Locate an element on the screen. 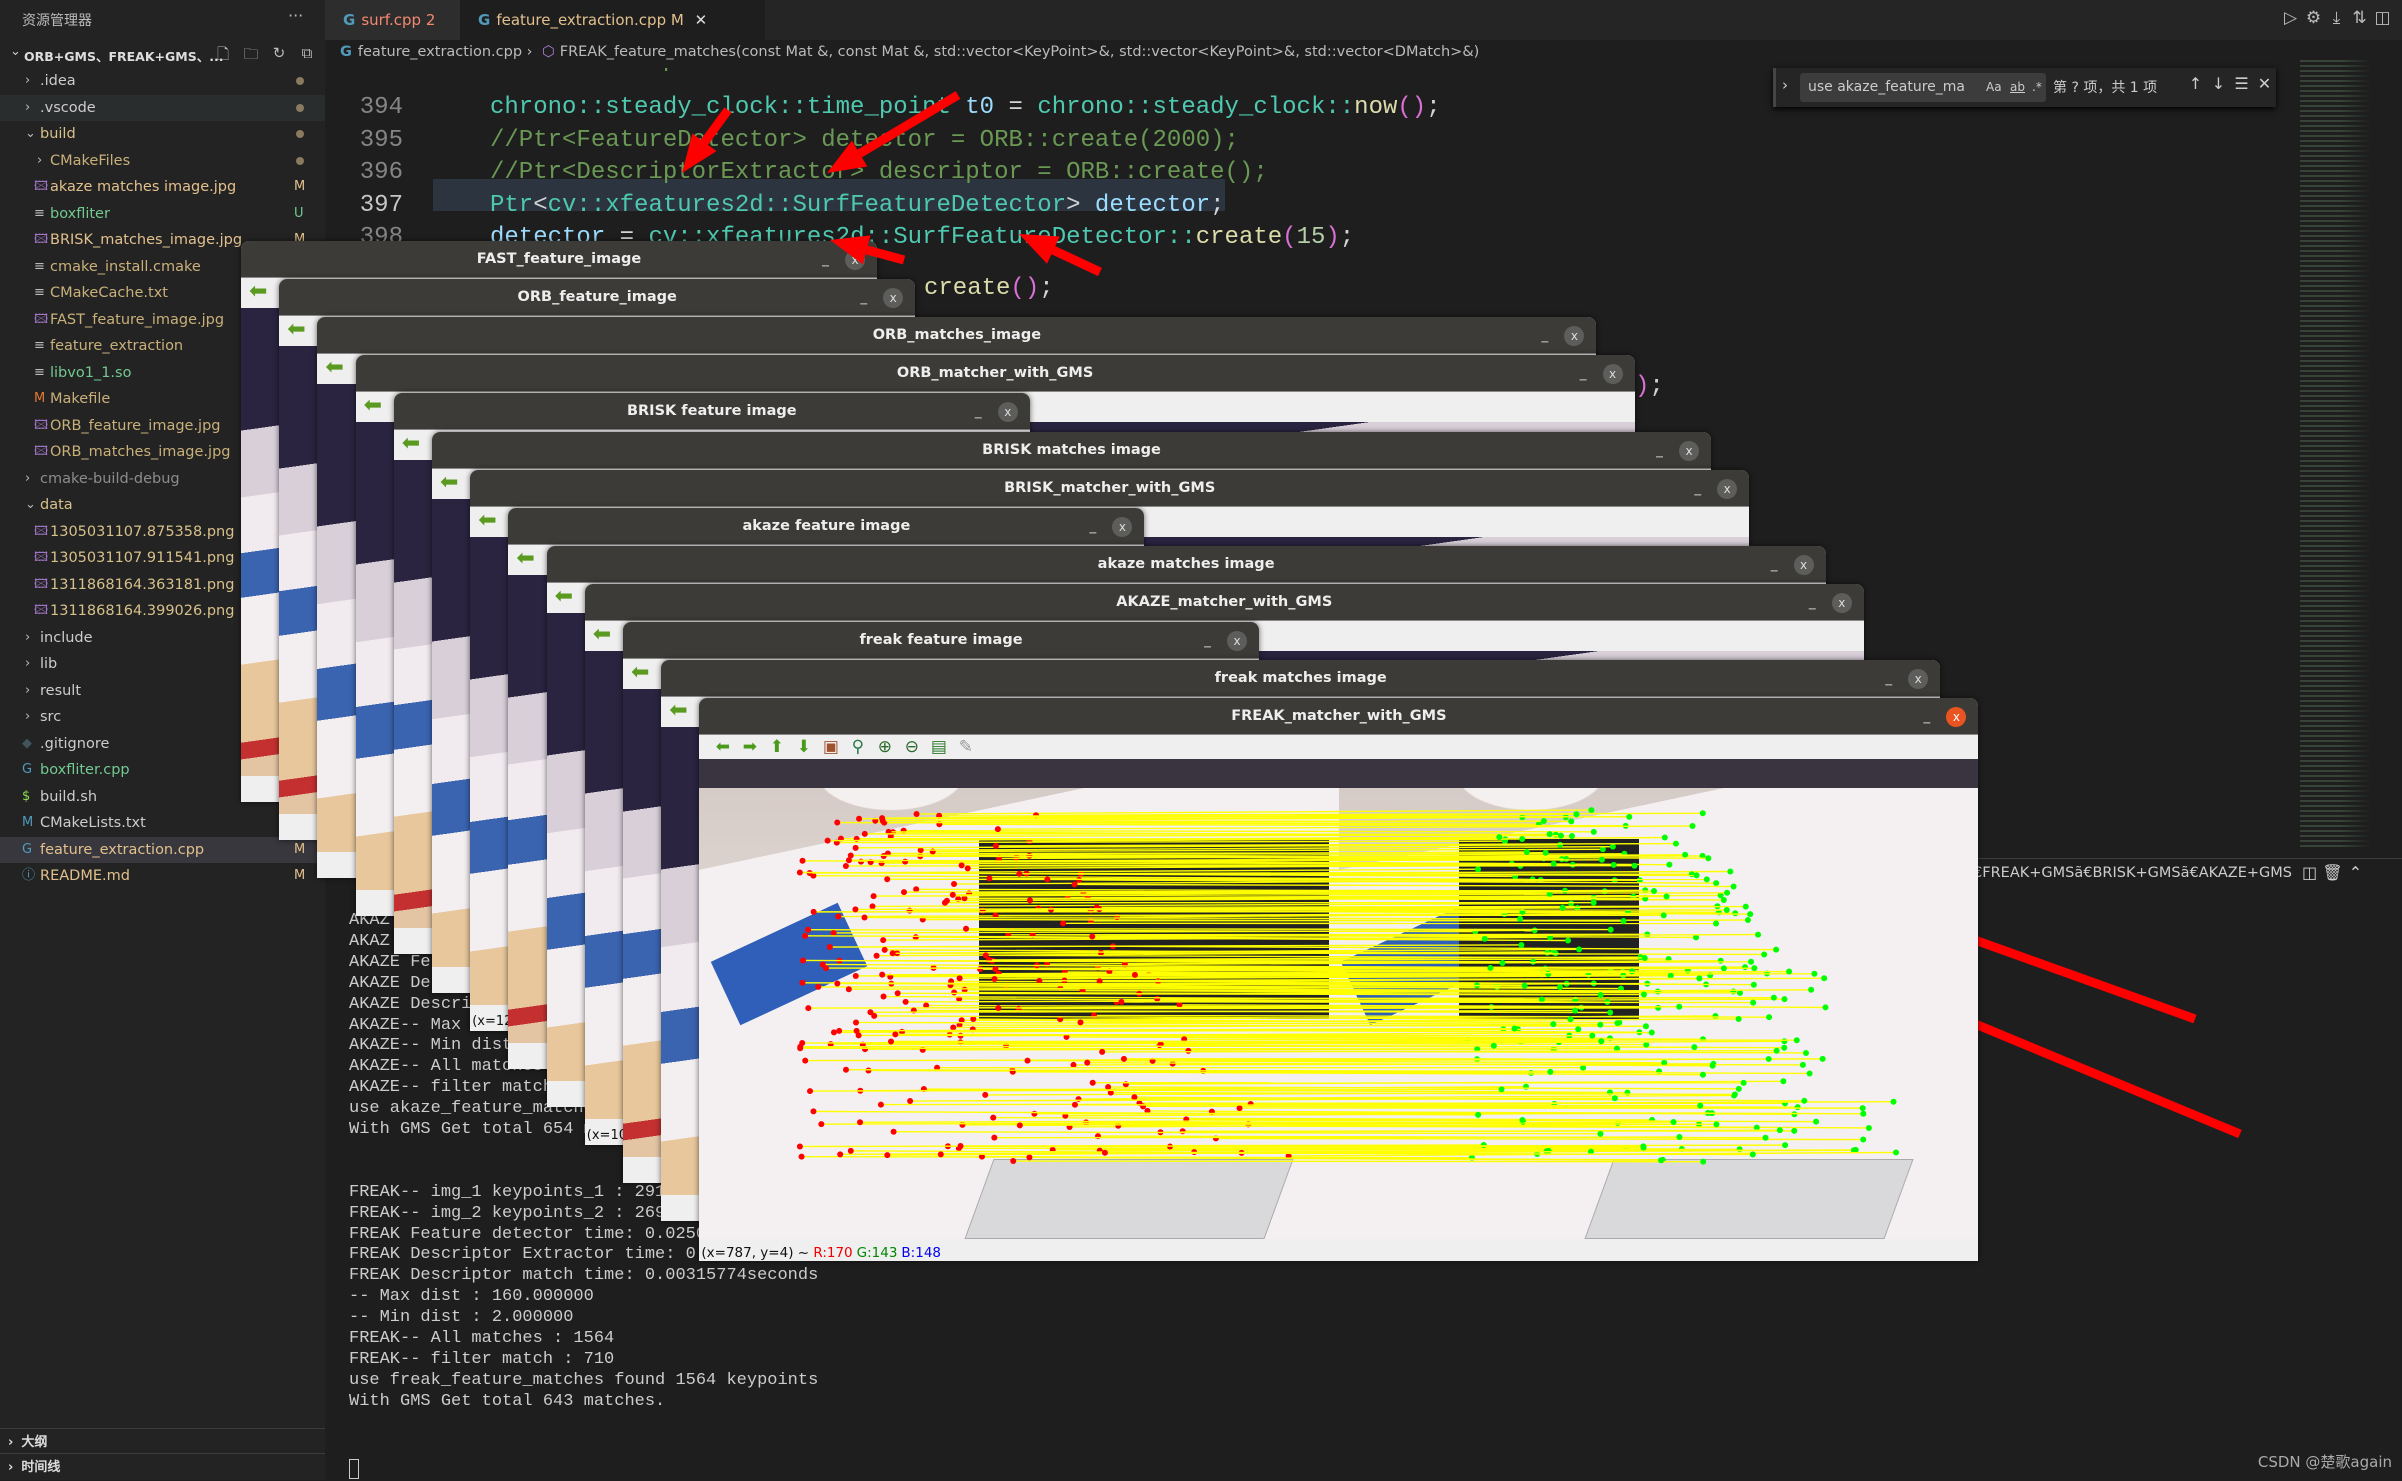 This screenshot has width=2402, height=1481. previous-match-icon: ↑ is located at coordinates (2195, 83).